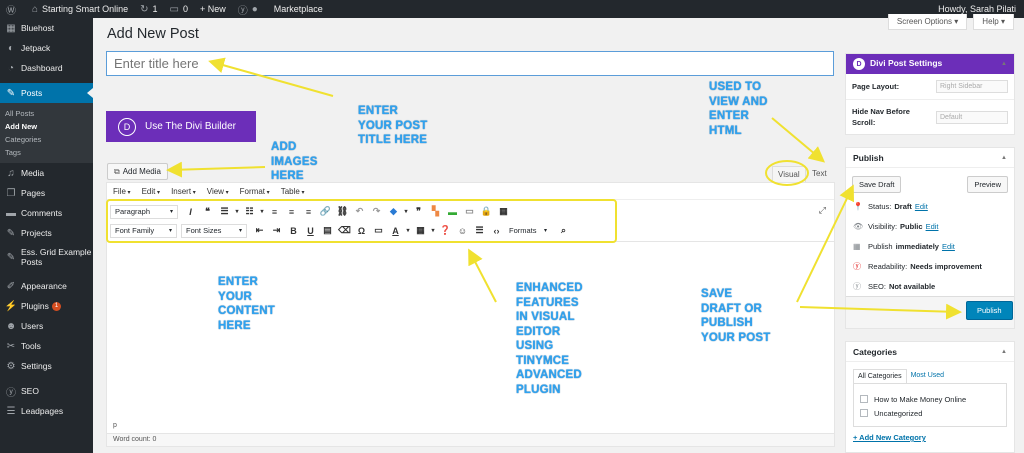  I want to click on link-icon: 🔗, so click(325, 211).